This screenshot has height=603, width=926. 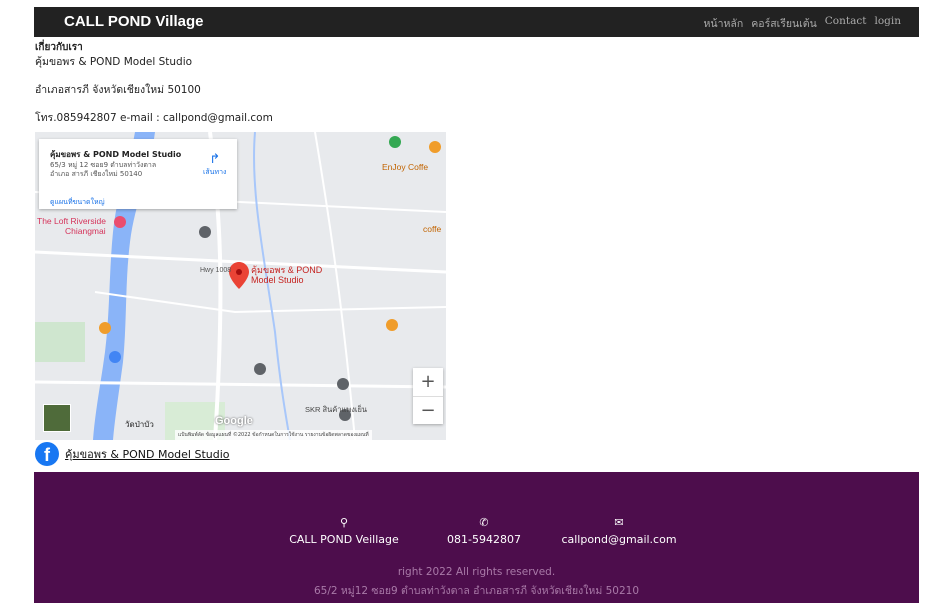 I want to click on view-larger-map-link: ดูแผนที่ขนาดใหญ่, so click(x=77, y=202).